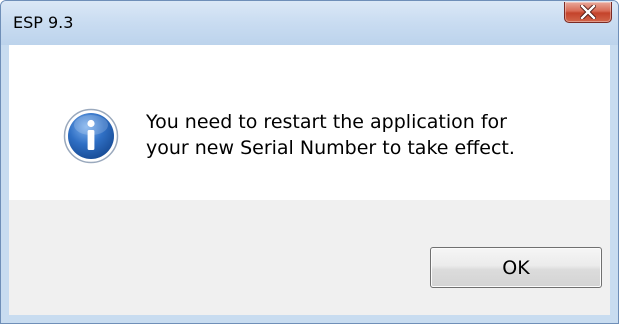  What do you see at coordinates (330, 148) in the screenshot?
I see `message-line-2: your new Serial Number to take effect.` at bounding box center [330, 148].